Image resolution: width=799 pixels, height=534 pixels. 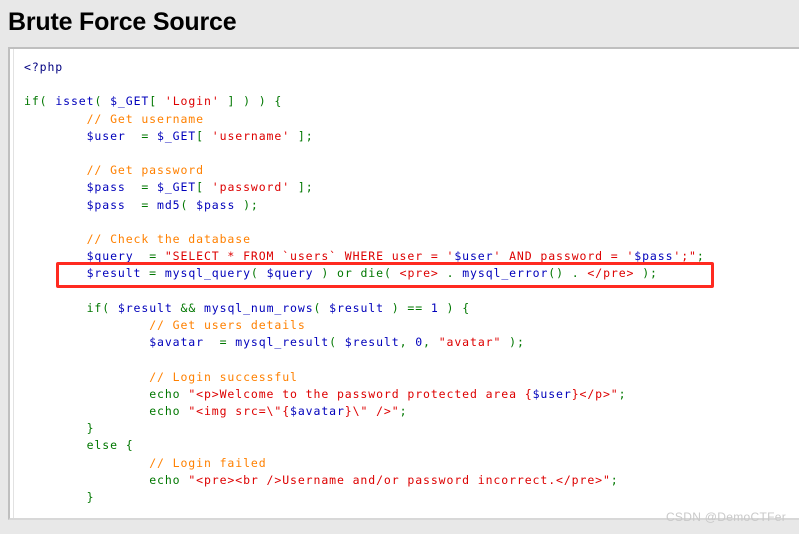 What do you see at coordinates (125, 445) in the screenshot?
I see `punct: {` at bounding box center [125, 445].